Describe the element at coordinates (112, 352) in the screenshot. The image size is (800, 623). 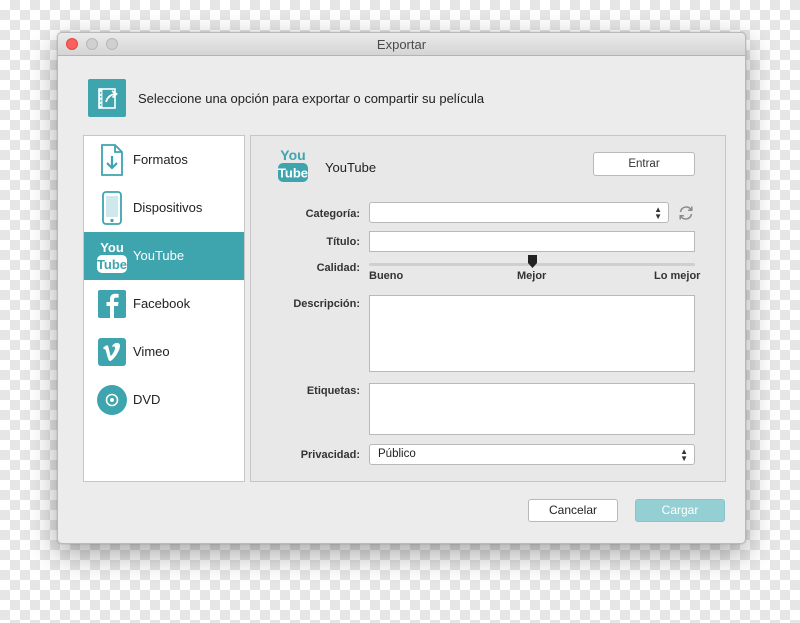
I see `vimeo-icon` at that location.